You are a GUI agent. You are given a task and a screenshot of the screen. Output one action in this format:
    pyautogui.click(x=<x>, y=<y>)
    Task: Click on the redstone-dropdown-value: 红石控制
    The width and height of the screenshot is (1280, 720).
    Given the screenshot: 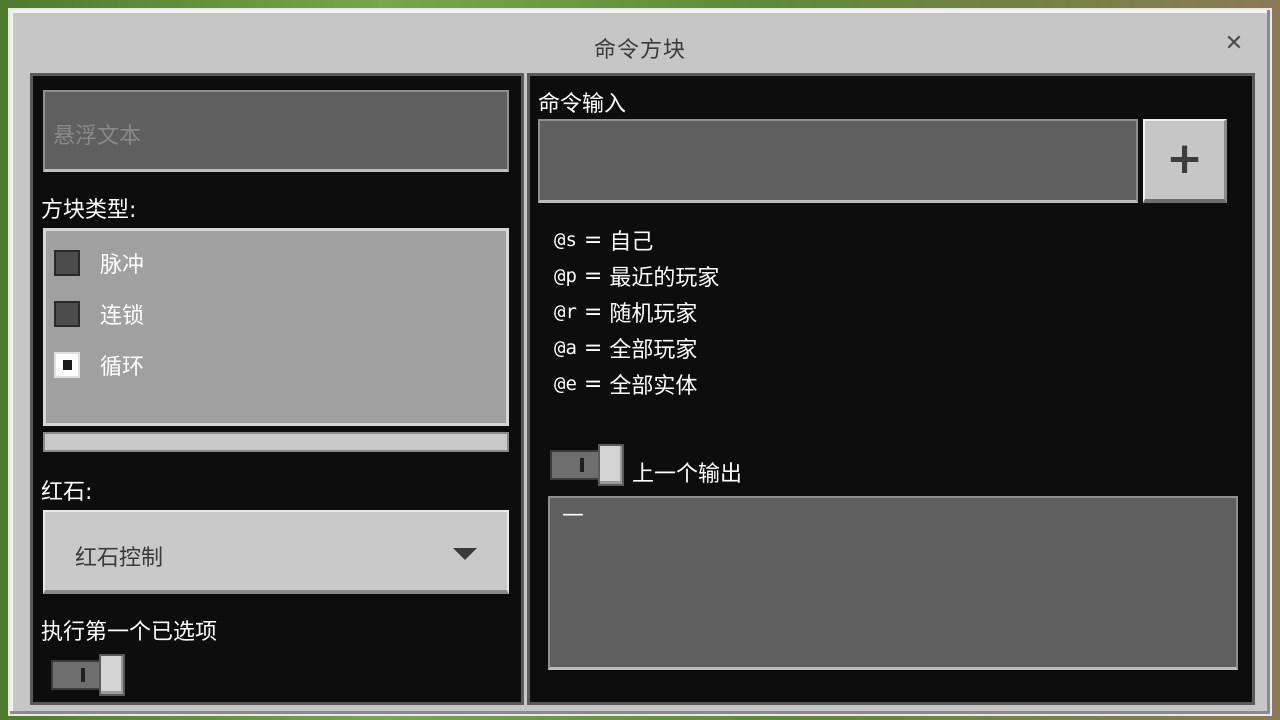 What is the action you would take?
    pyautogui.click(x=119, y=558)
    